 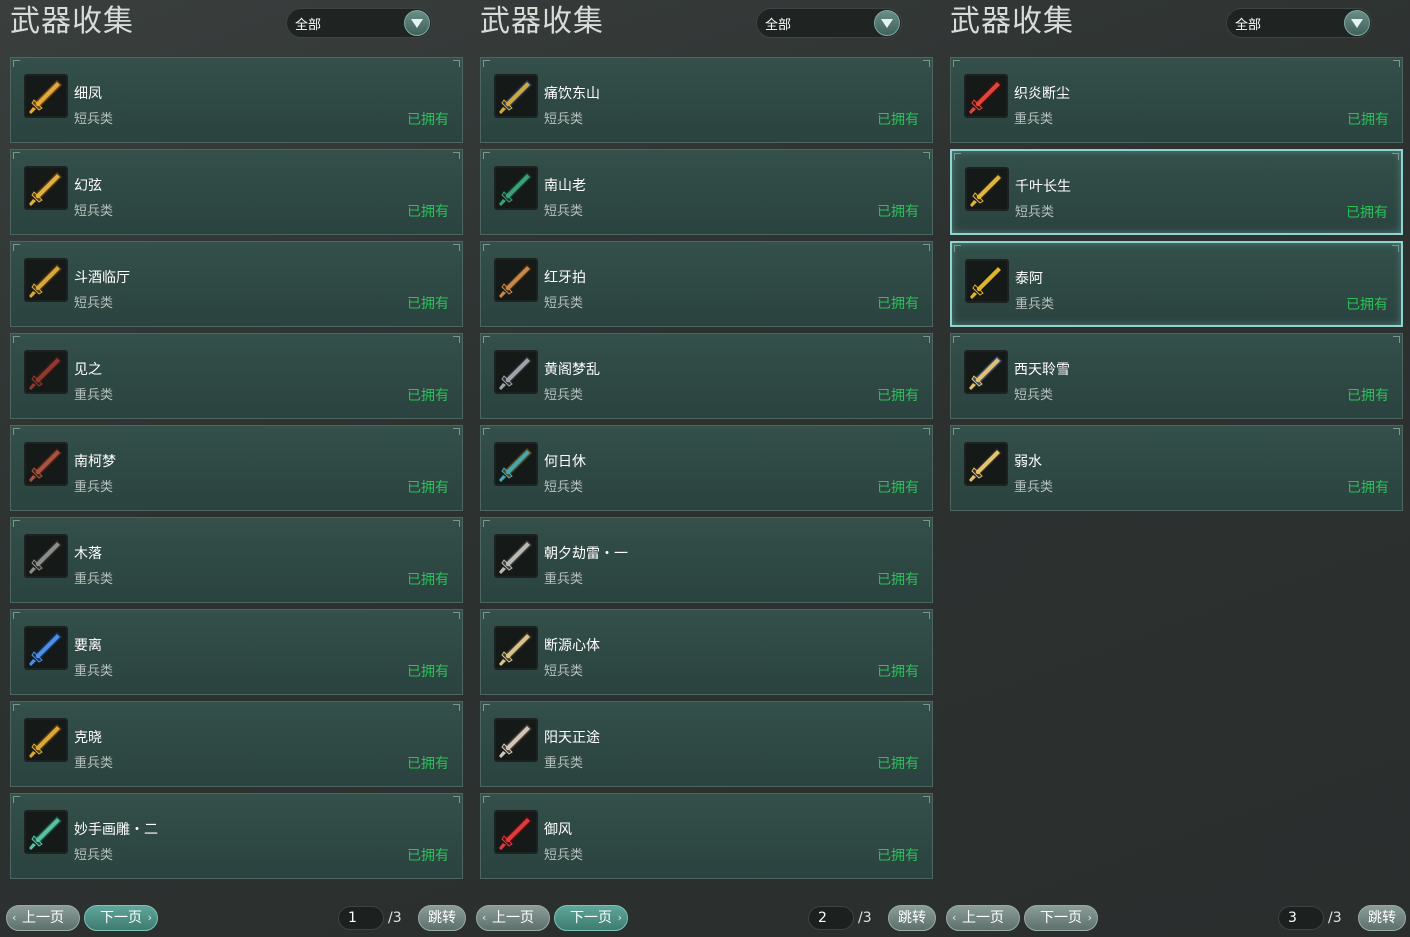 What do you see at coordinates (987, 189) in the screenshot?
I see `gold-staff-icon` at bounding box center [987, 189].